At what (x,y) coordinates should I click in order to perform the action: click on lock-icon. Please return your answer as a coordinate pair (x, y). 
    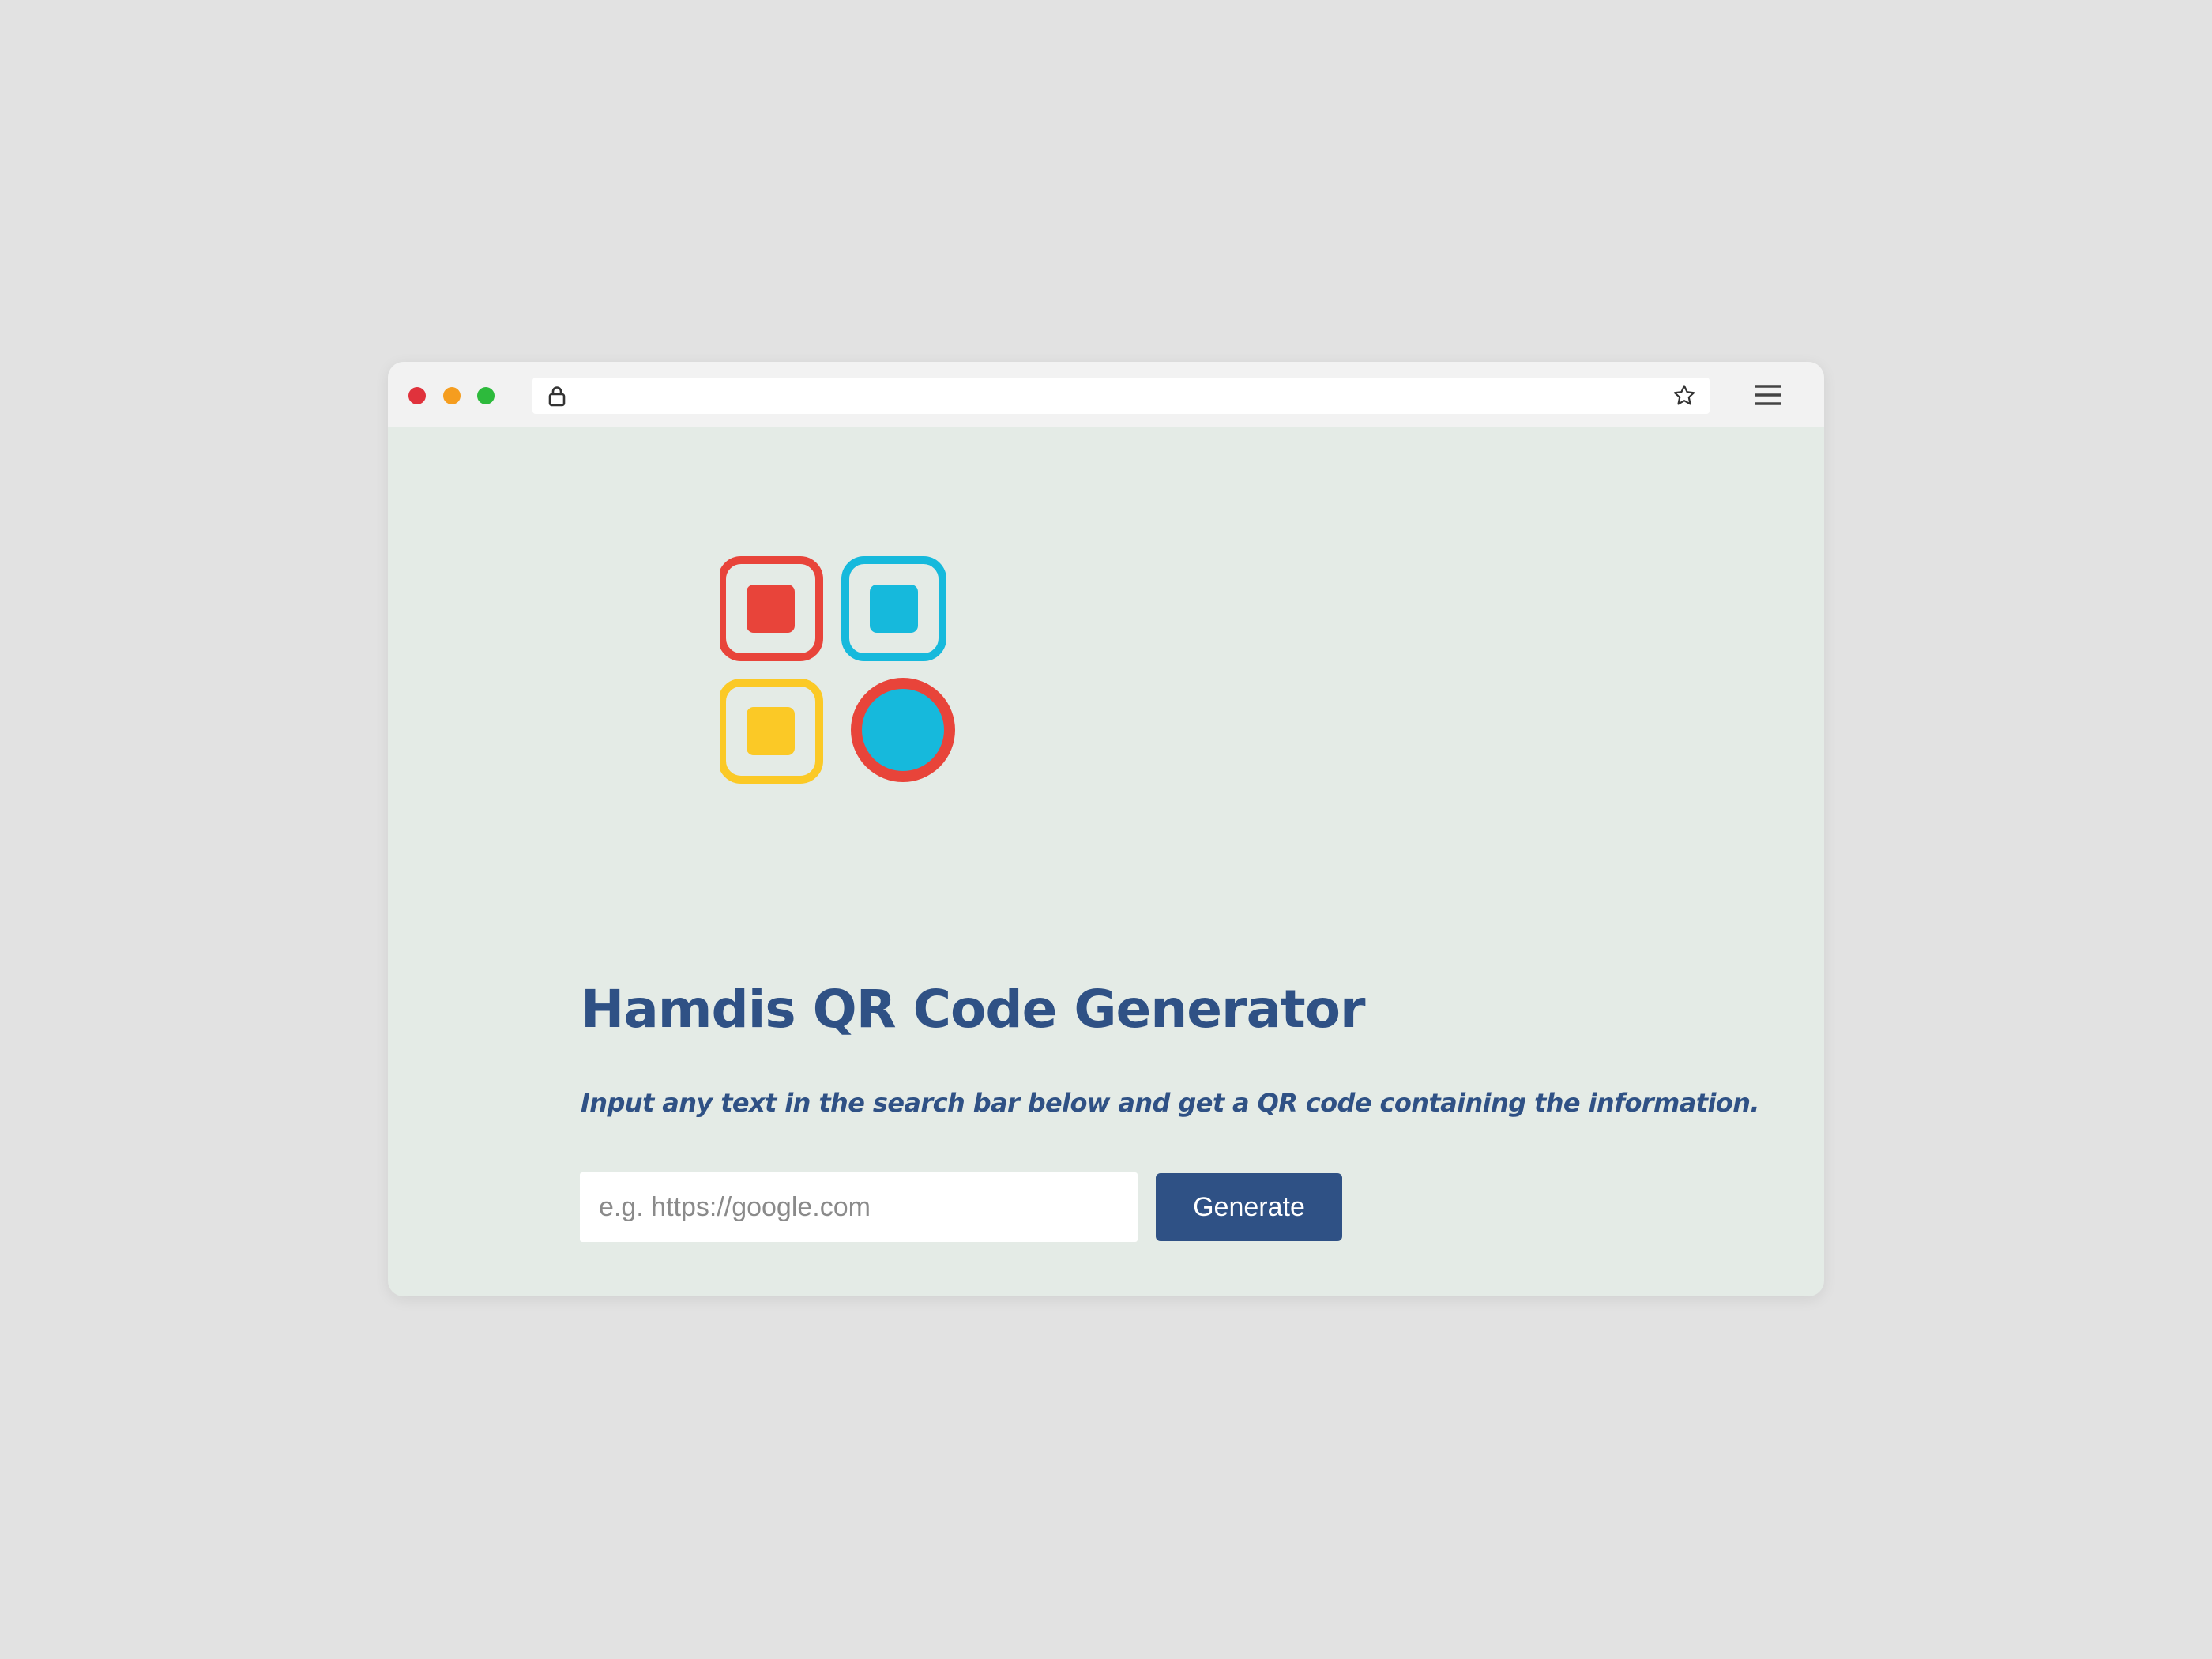
    Looking at the image, I should click on (557, 397).